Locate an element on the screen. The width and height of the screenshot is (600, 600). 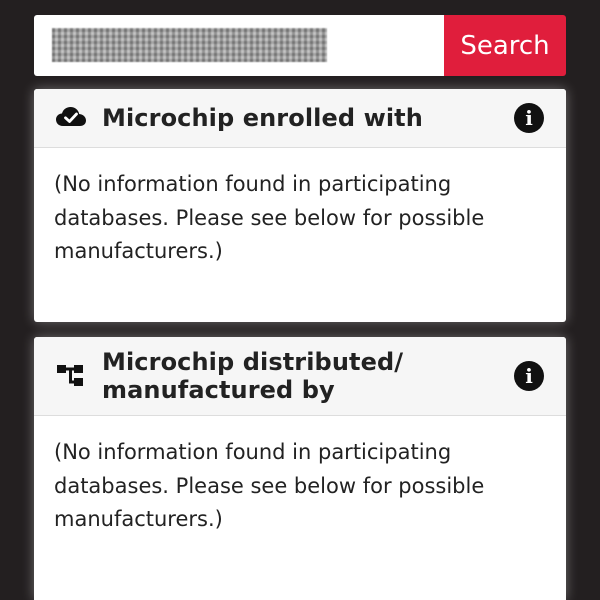
search-bar: Search is located at coordinates (300, 45).